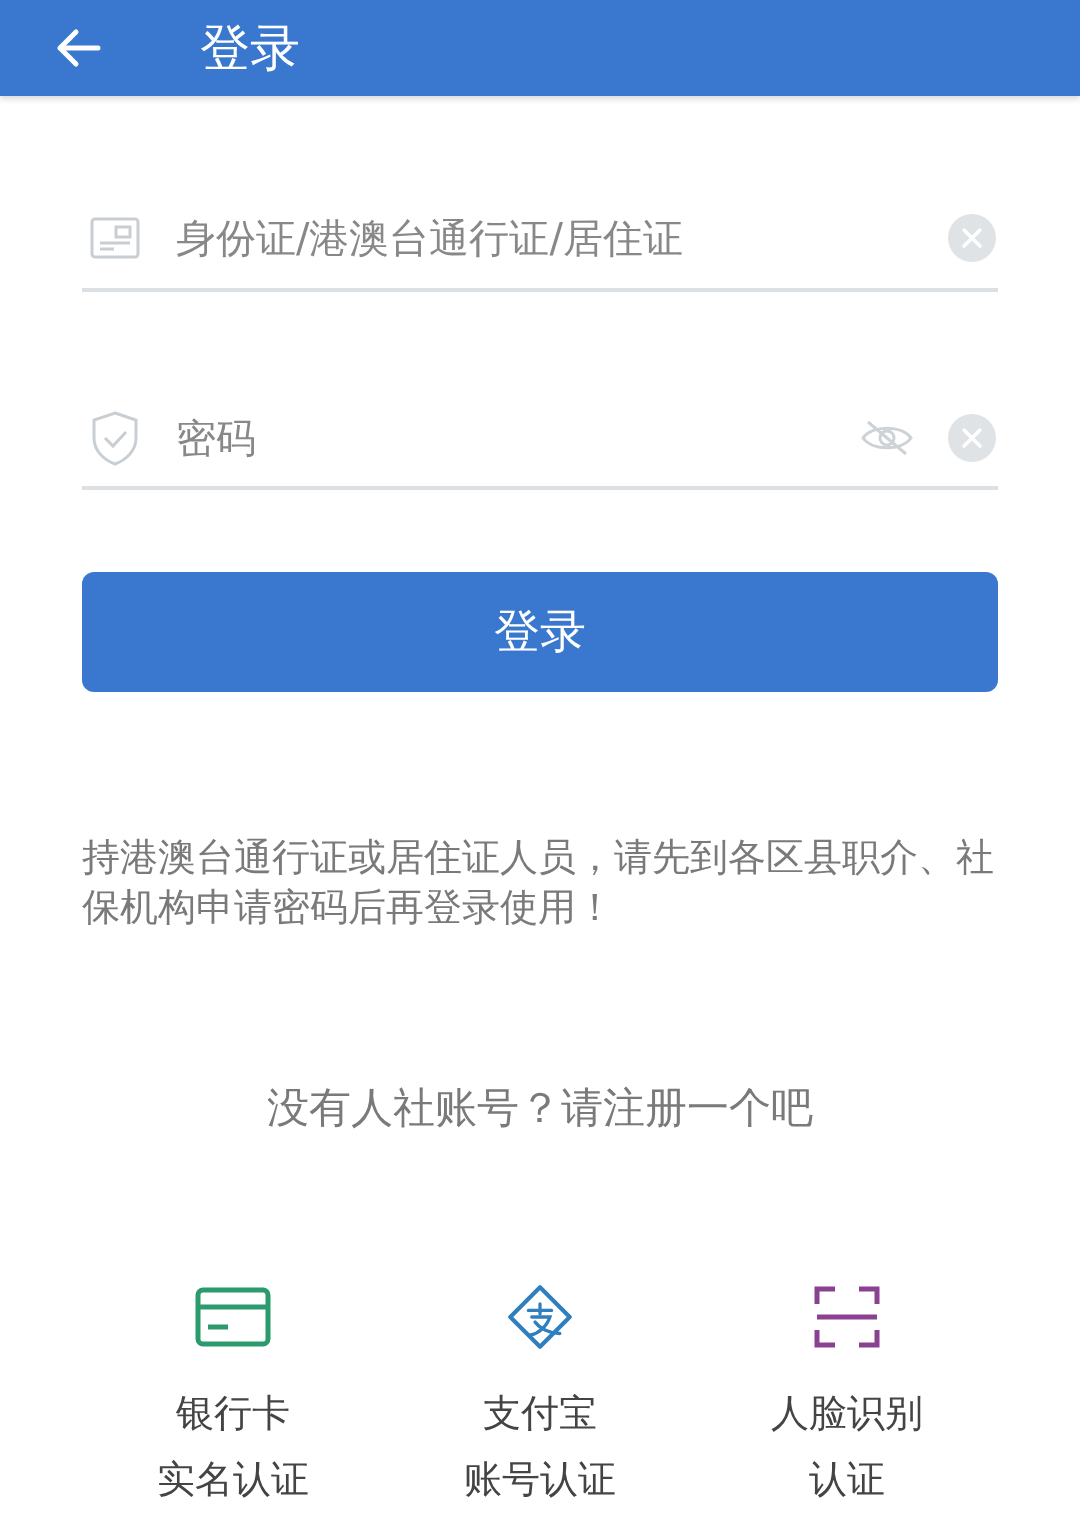 Image resolution: width=1080 pixels, height=1533 pixels. Describe the element at coordinates (562, 238) in the screenshot. I see `account-field: 身份证/港澳台通行证/居住证` at that location.